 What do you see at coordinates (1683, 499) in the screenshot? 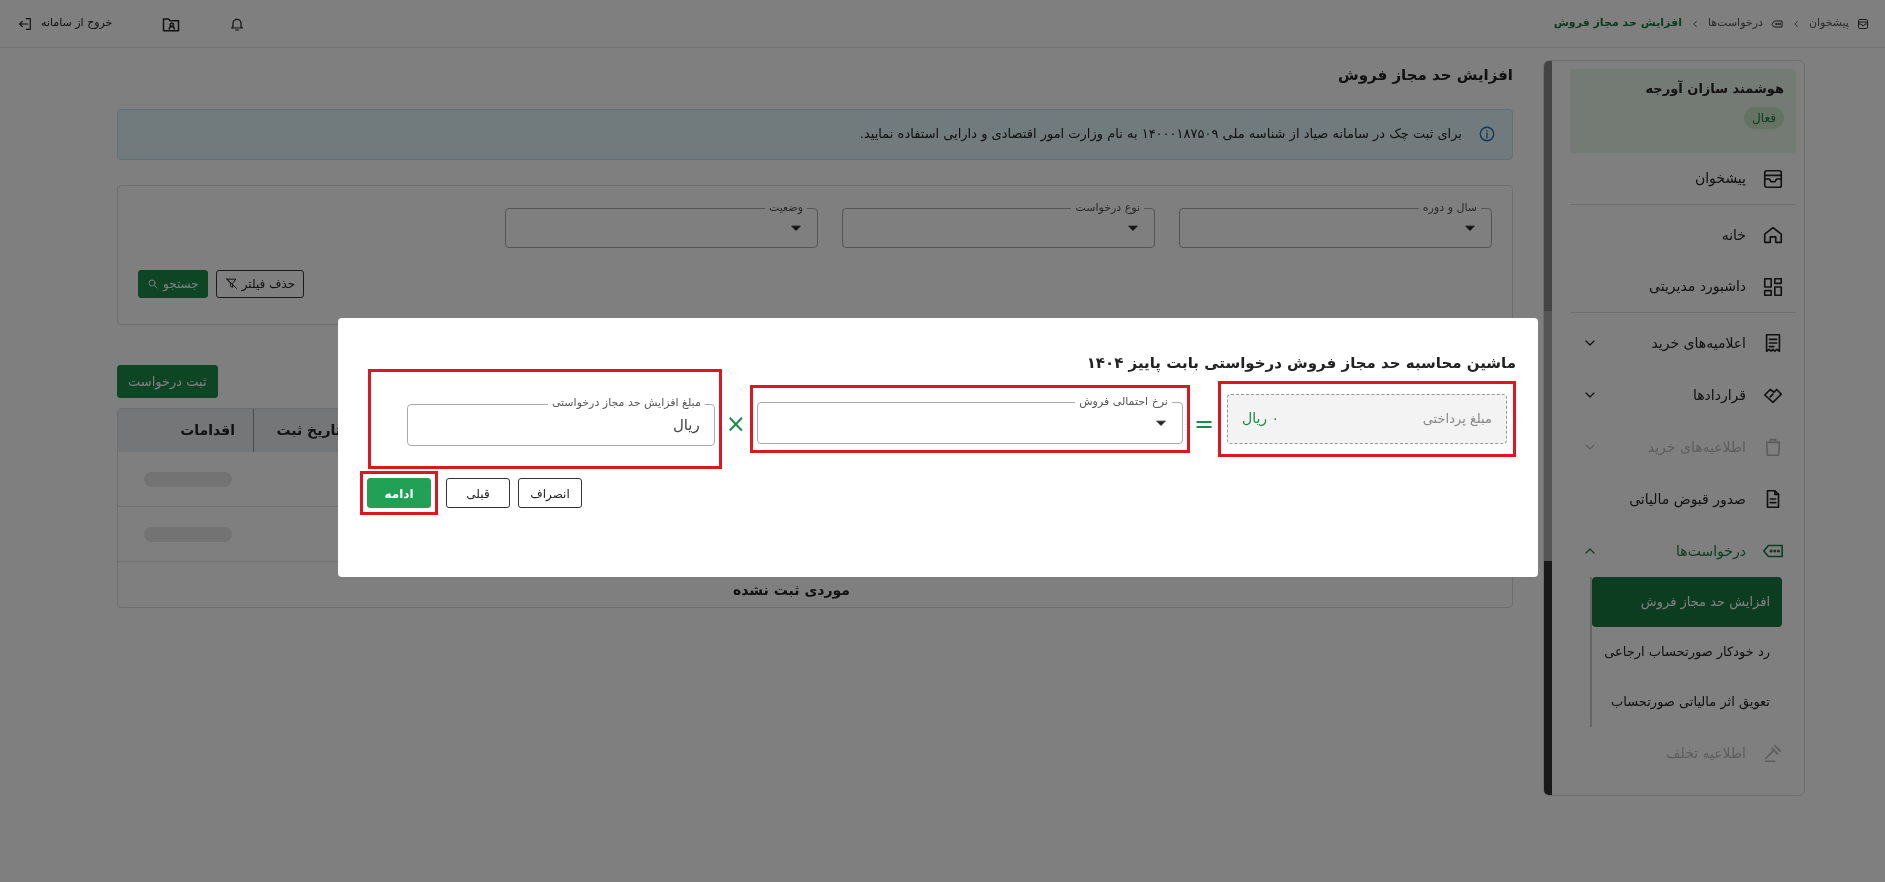
I see `sidebar-item: صدور قبوض مالیاتی` at bounding box center [1683, 499].